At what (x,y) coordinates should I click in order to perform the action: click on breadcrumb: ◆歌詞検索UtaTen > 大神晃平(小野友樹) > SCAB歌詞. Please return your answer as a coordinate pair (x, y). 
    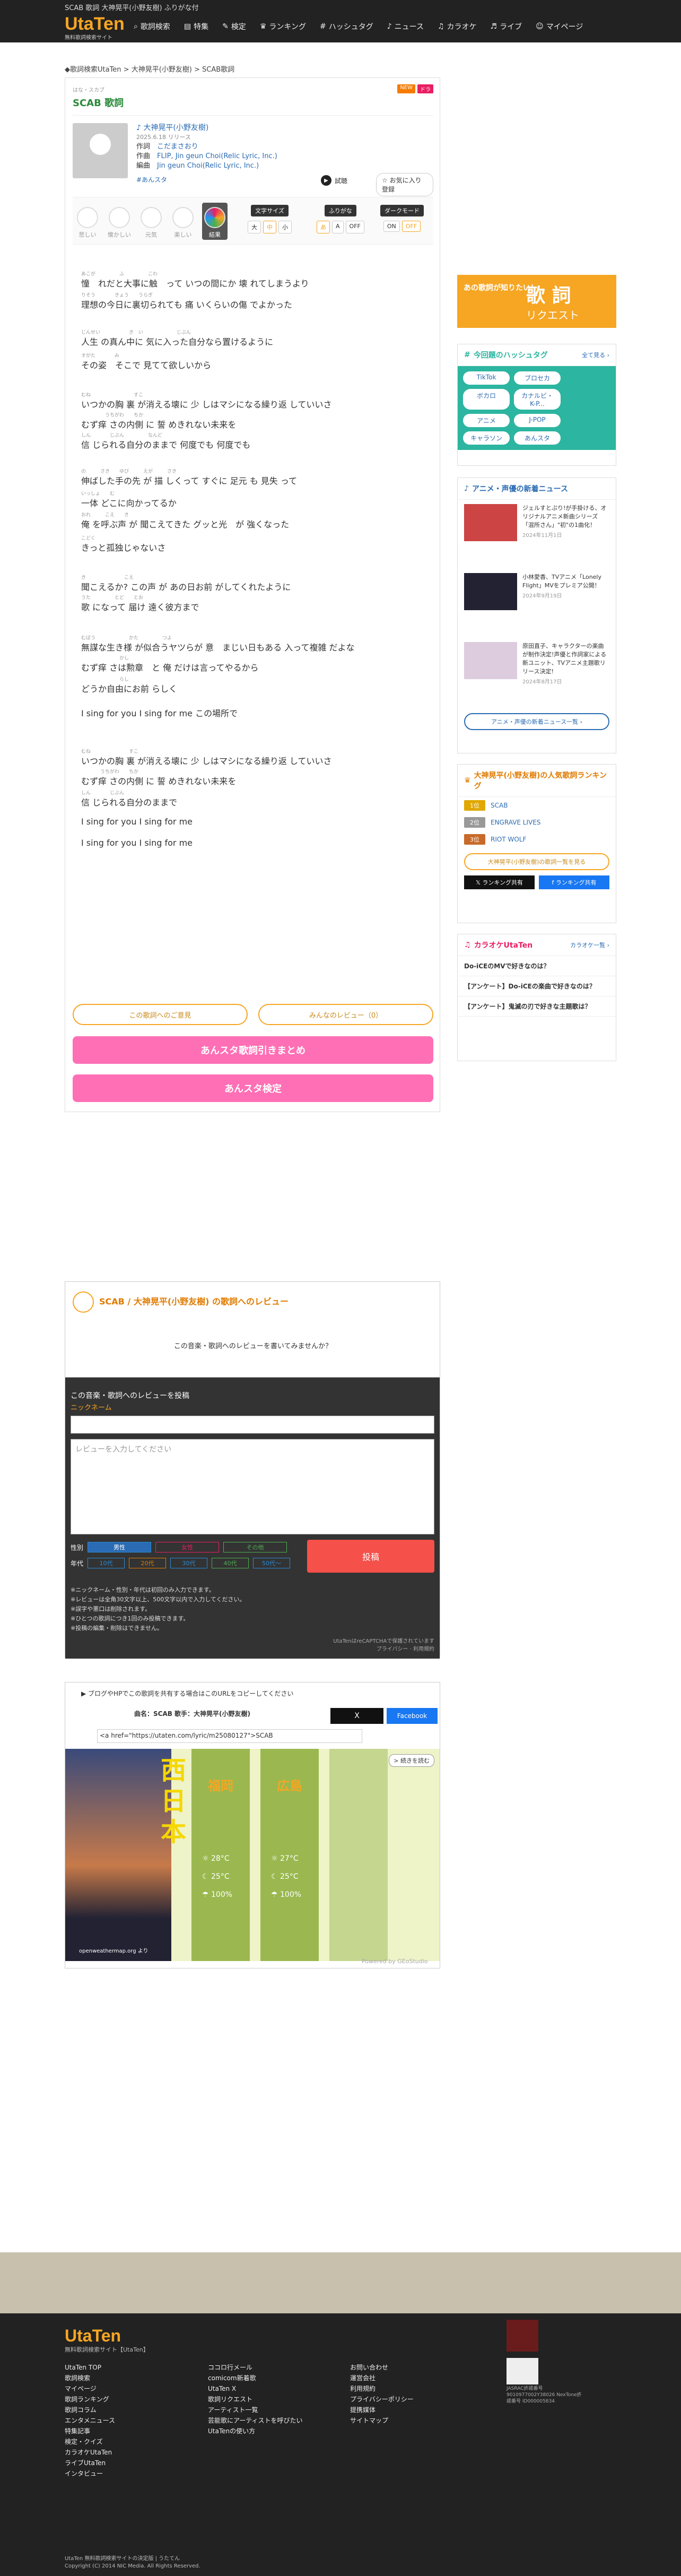
    Looking at the image, I should click on (149, 69).